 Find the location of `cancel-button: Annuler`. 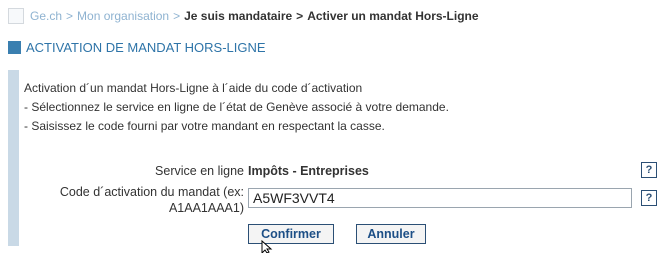

cancel-button: Annuler is located at coordinates (391, 234).